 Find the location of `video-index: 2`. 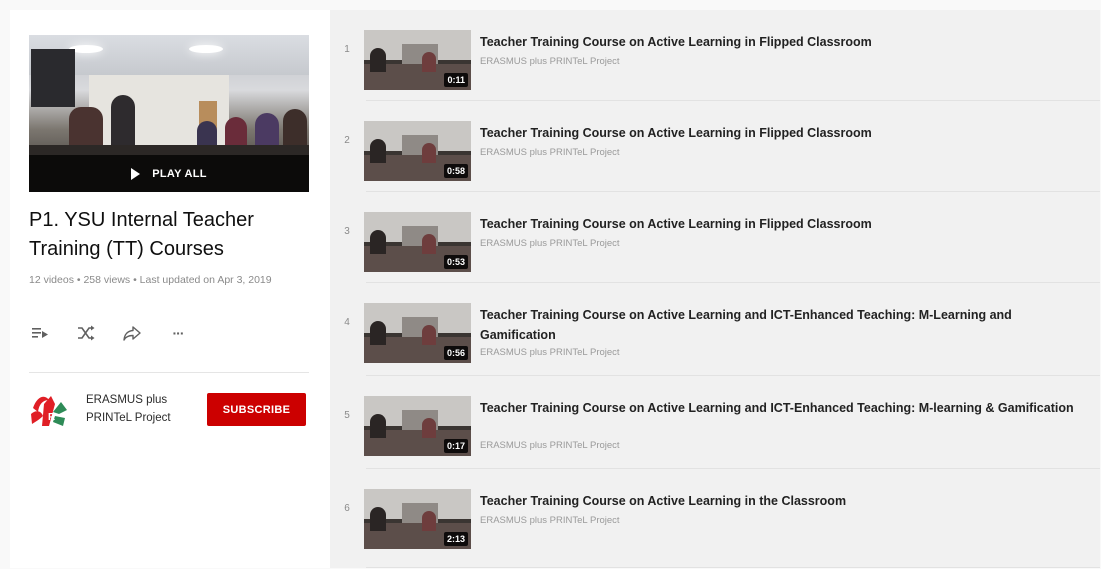

video-index: 2 is located at coordinates (347, 140).